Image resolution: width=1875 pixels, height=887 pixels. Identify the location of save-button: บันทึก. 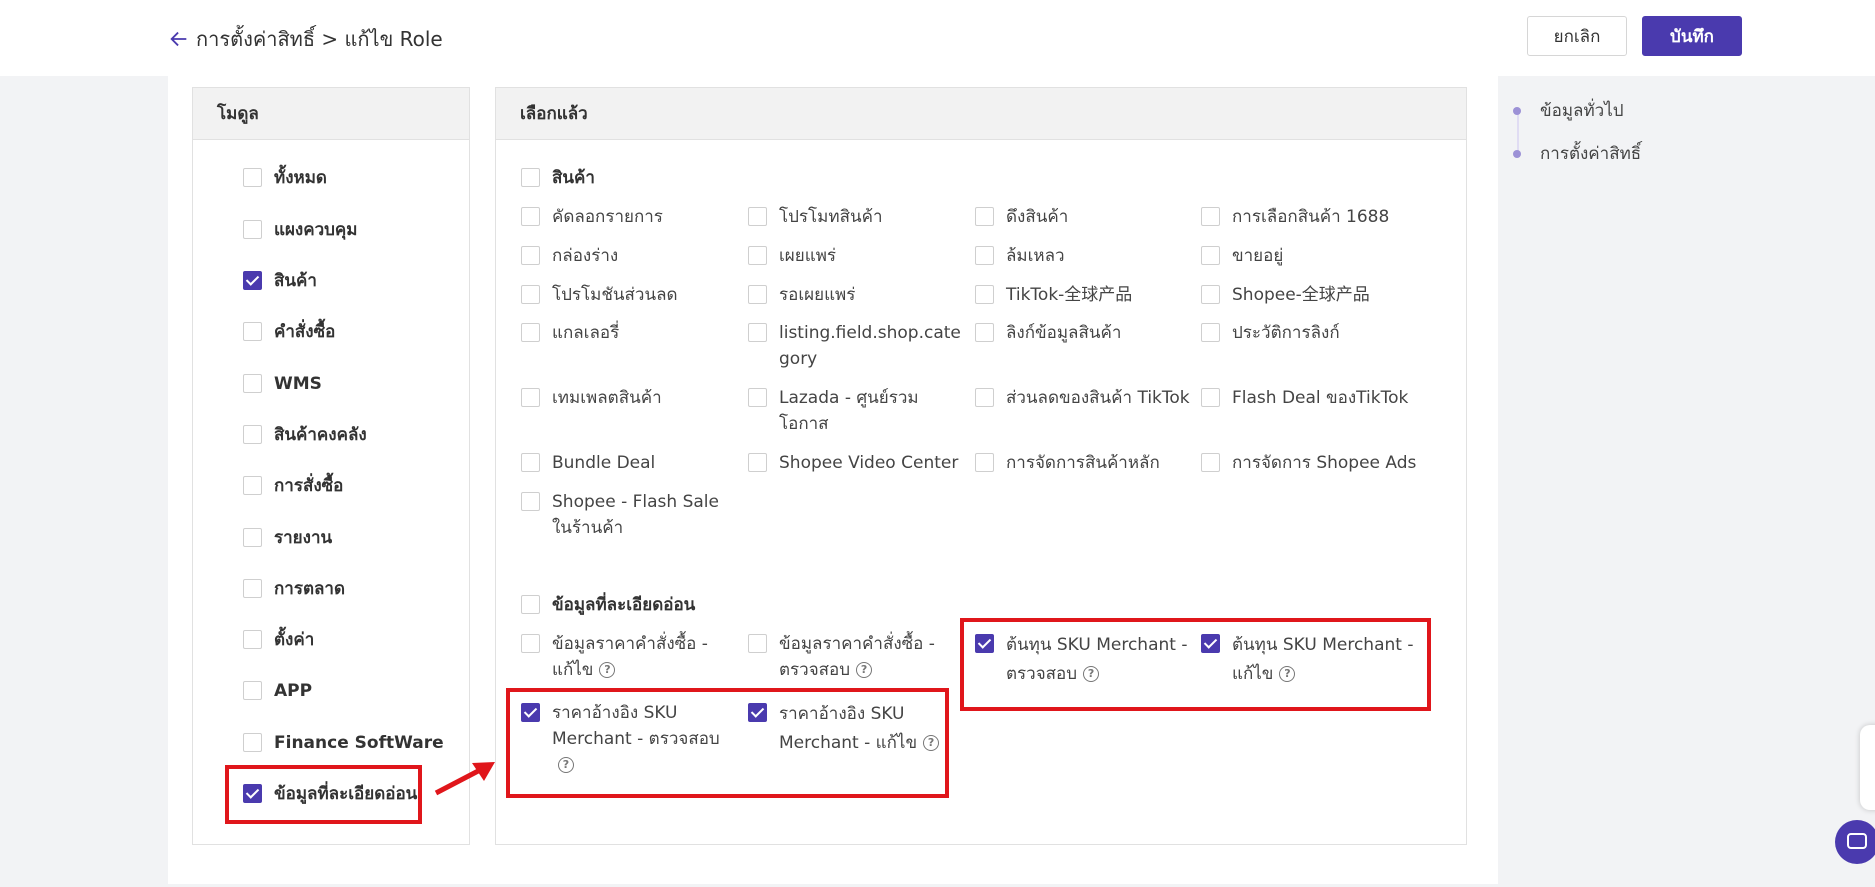
(1692, 36).